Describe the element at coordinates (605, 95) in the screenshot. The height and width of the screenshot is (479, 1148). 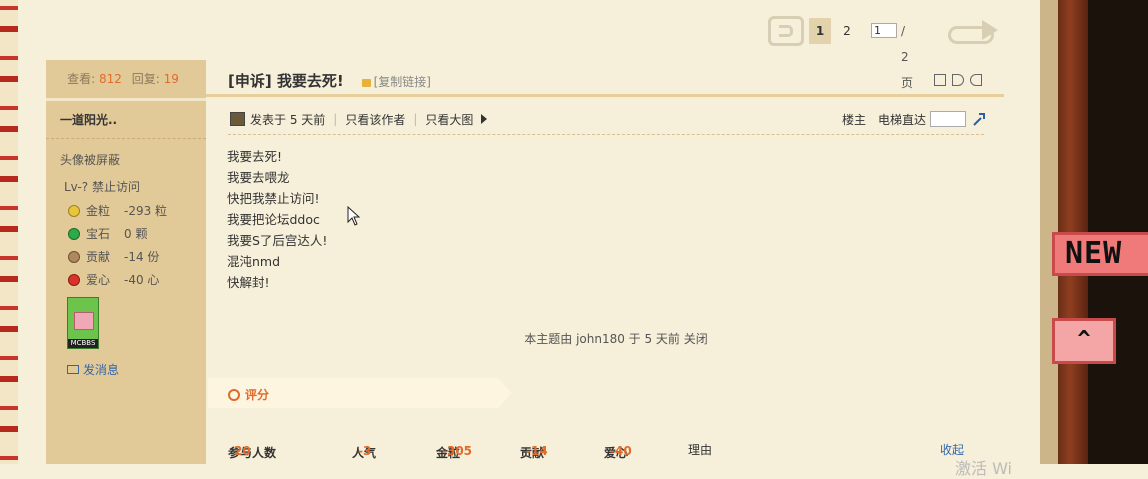
I see `title-divider` at that location.